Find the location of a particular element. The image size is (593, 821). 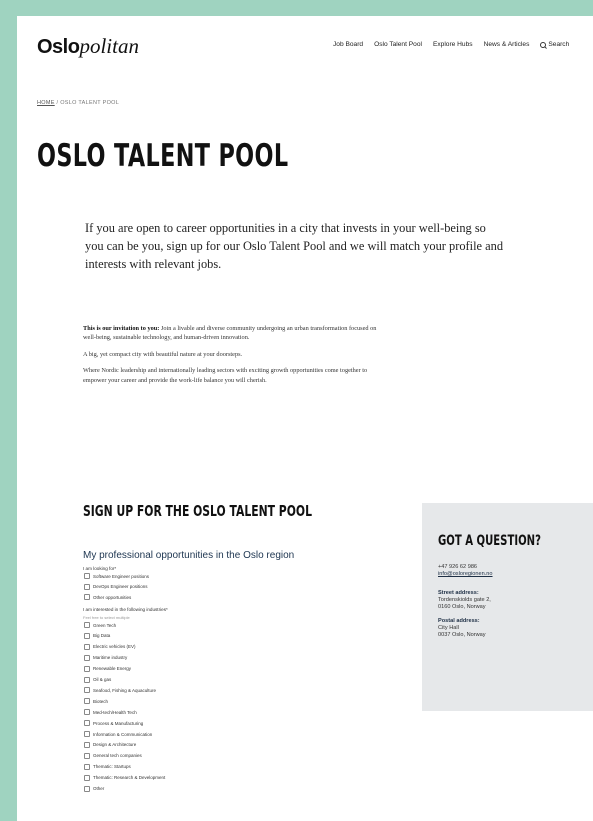

industry-option: Design & Architecture is located at coordinates (110, 744).